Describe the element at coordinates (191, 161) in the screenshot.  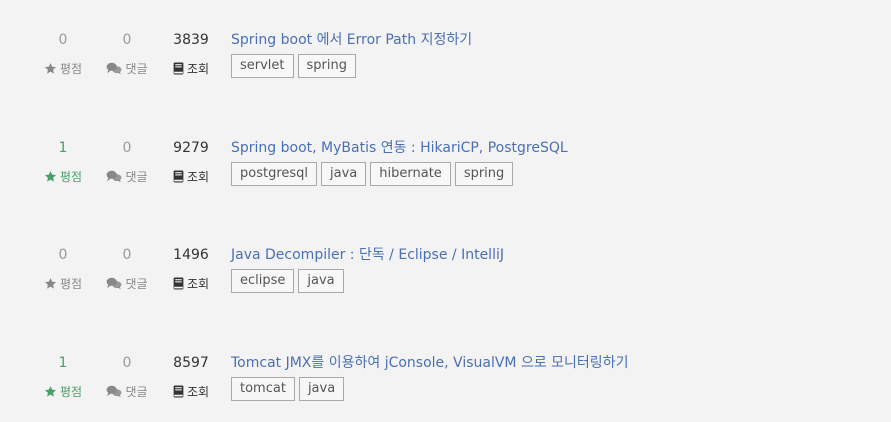
I see `views-stat: 9279 조회` at that location.